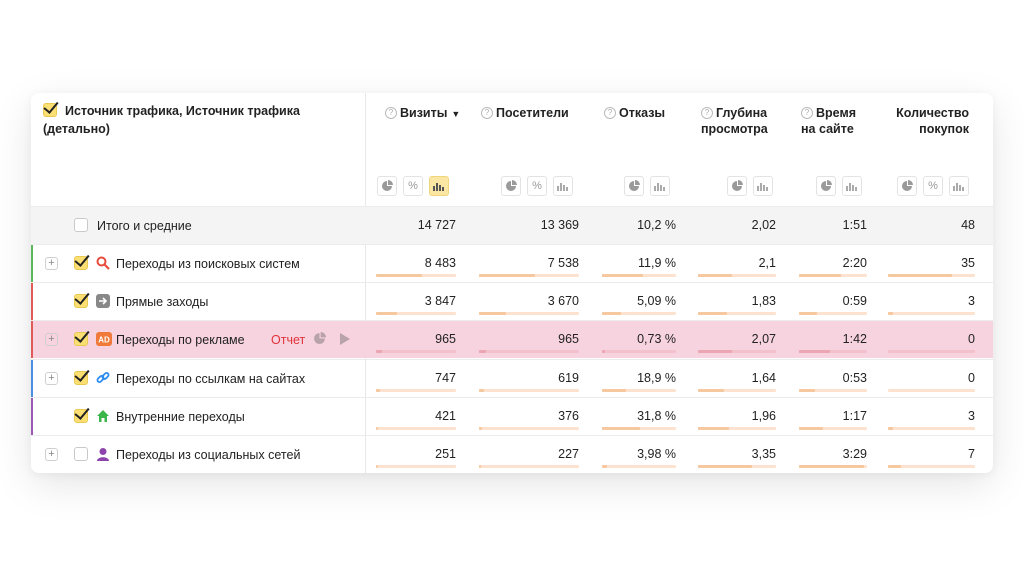 The height and width of the screenshot is (566, 1024). I want to click on totals-checkbox, so click(81, 225).